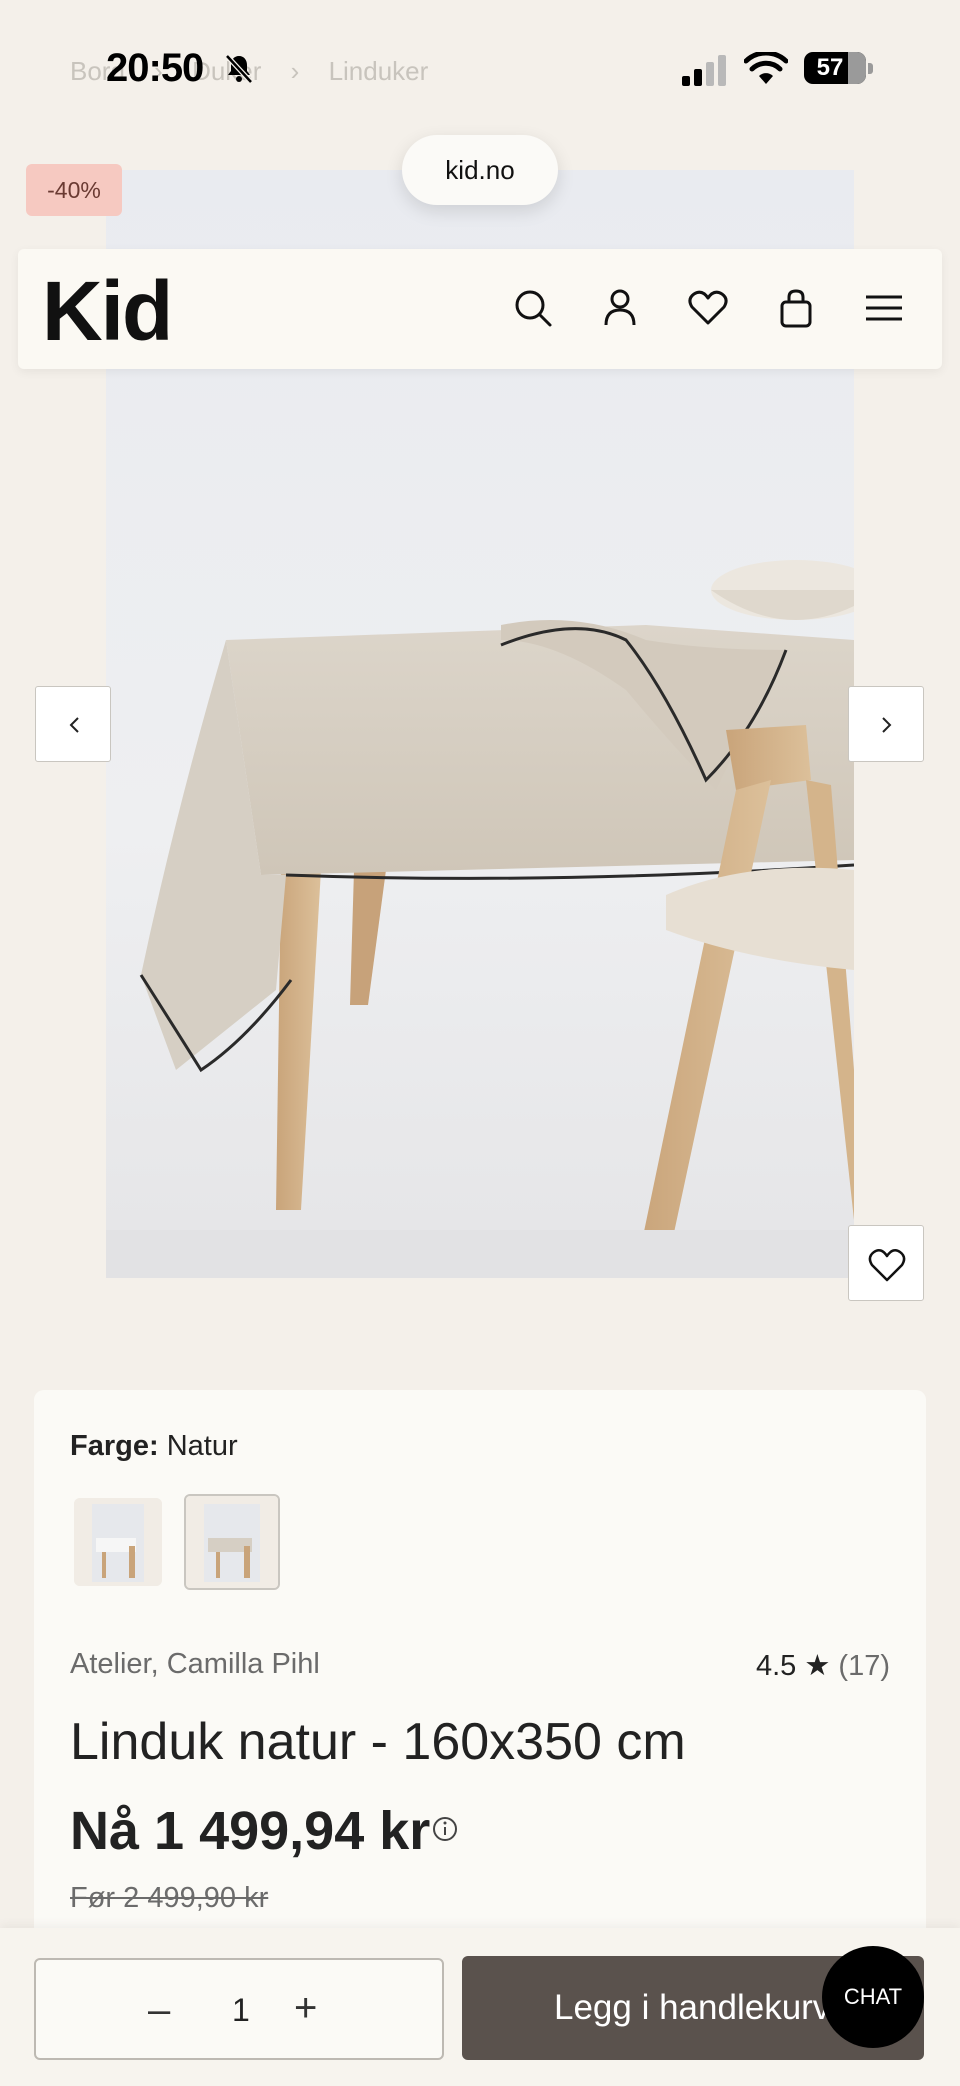 Image resolution: width=960 pixels, height=2086 pixels. I want to click on price-prefix: Nå, so click(105, 1831).